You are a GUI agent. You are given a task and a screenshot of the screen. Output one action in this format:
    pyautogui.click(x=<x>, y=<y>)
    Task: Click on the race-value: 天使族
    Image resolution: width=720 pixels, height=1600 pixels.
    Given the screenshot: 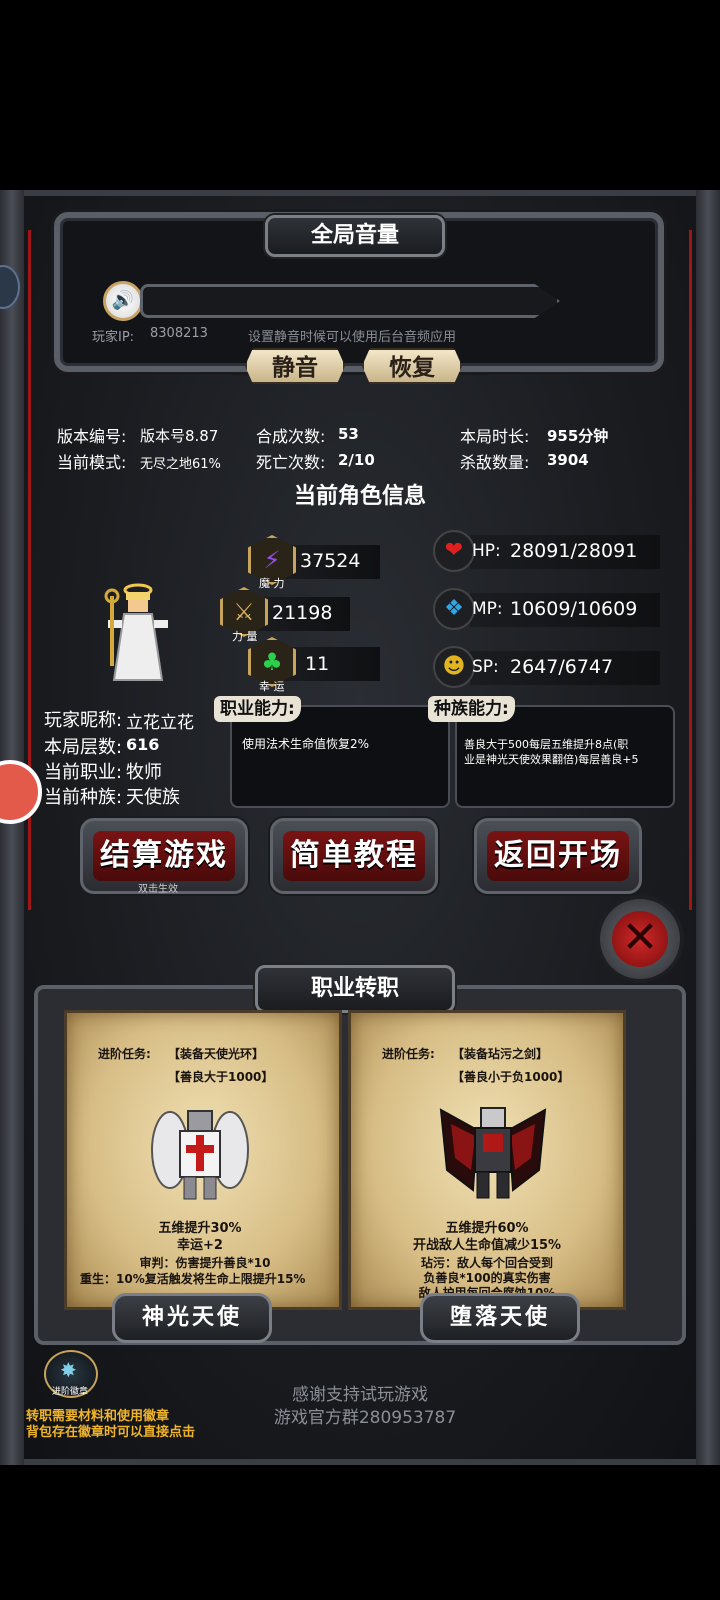 What is the action you would take?
    pyautogui.click(x=153, y=797)
    